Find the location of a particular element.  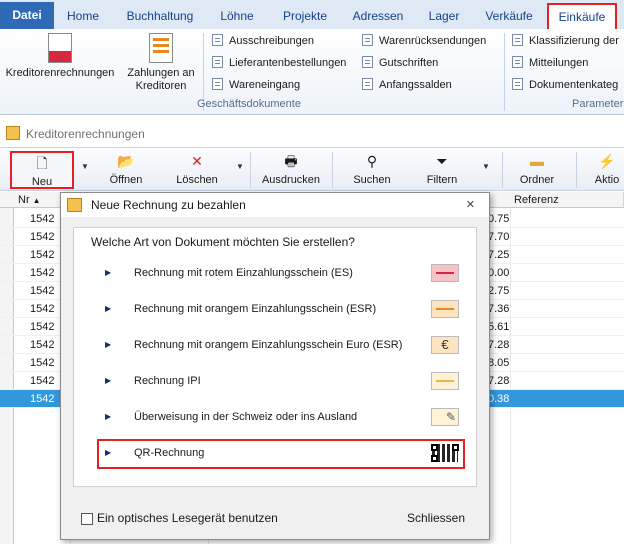

folder-label: Ordner is located at coordinates (537, 180).